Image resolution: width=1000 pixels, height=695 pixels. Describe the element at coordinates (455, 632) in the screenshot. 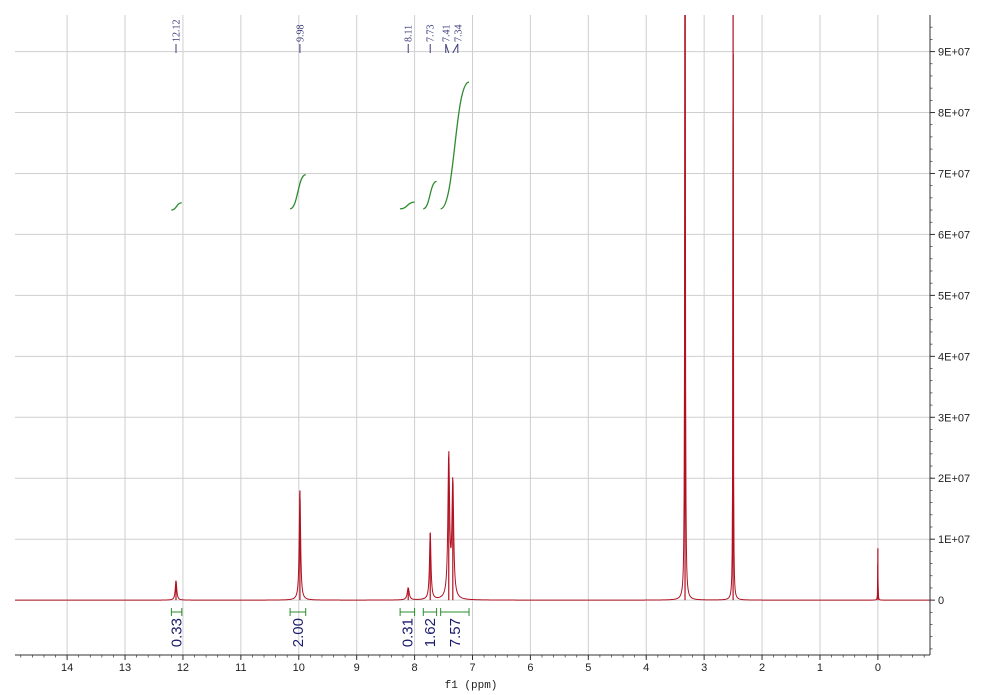

I see `integral-value-label: 7.57` at that location.